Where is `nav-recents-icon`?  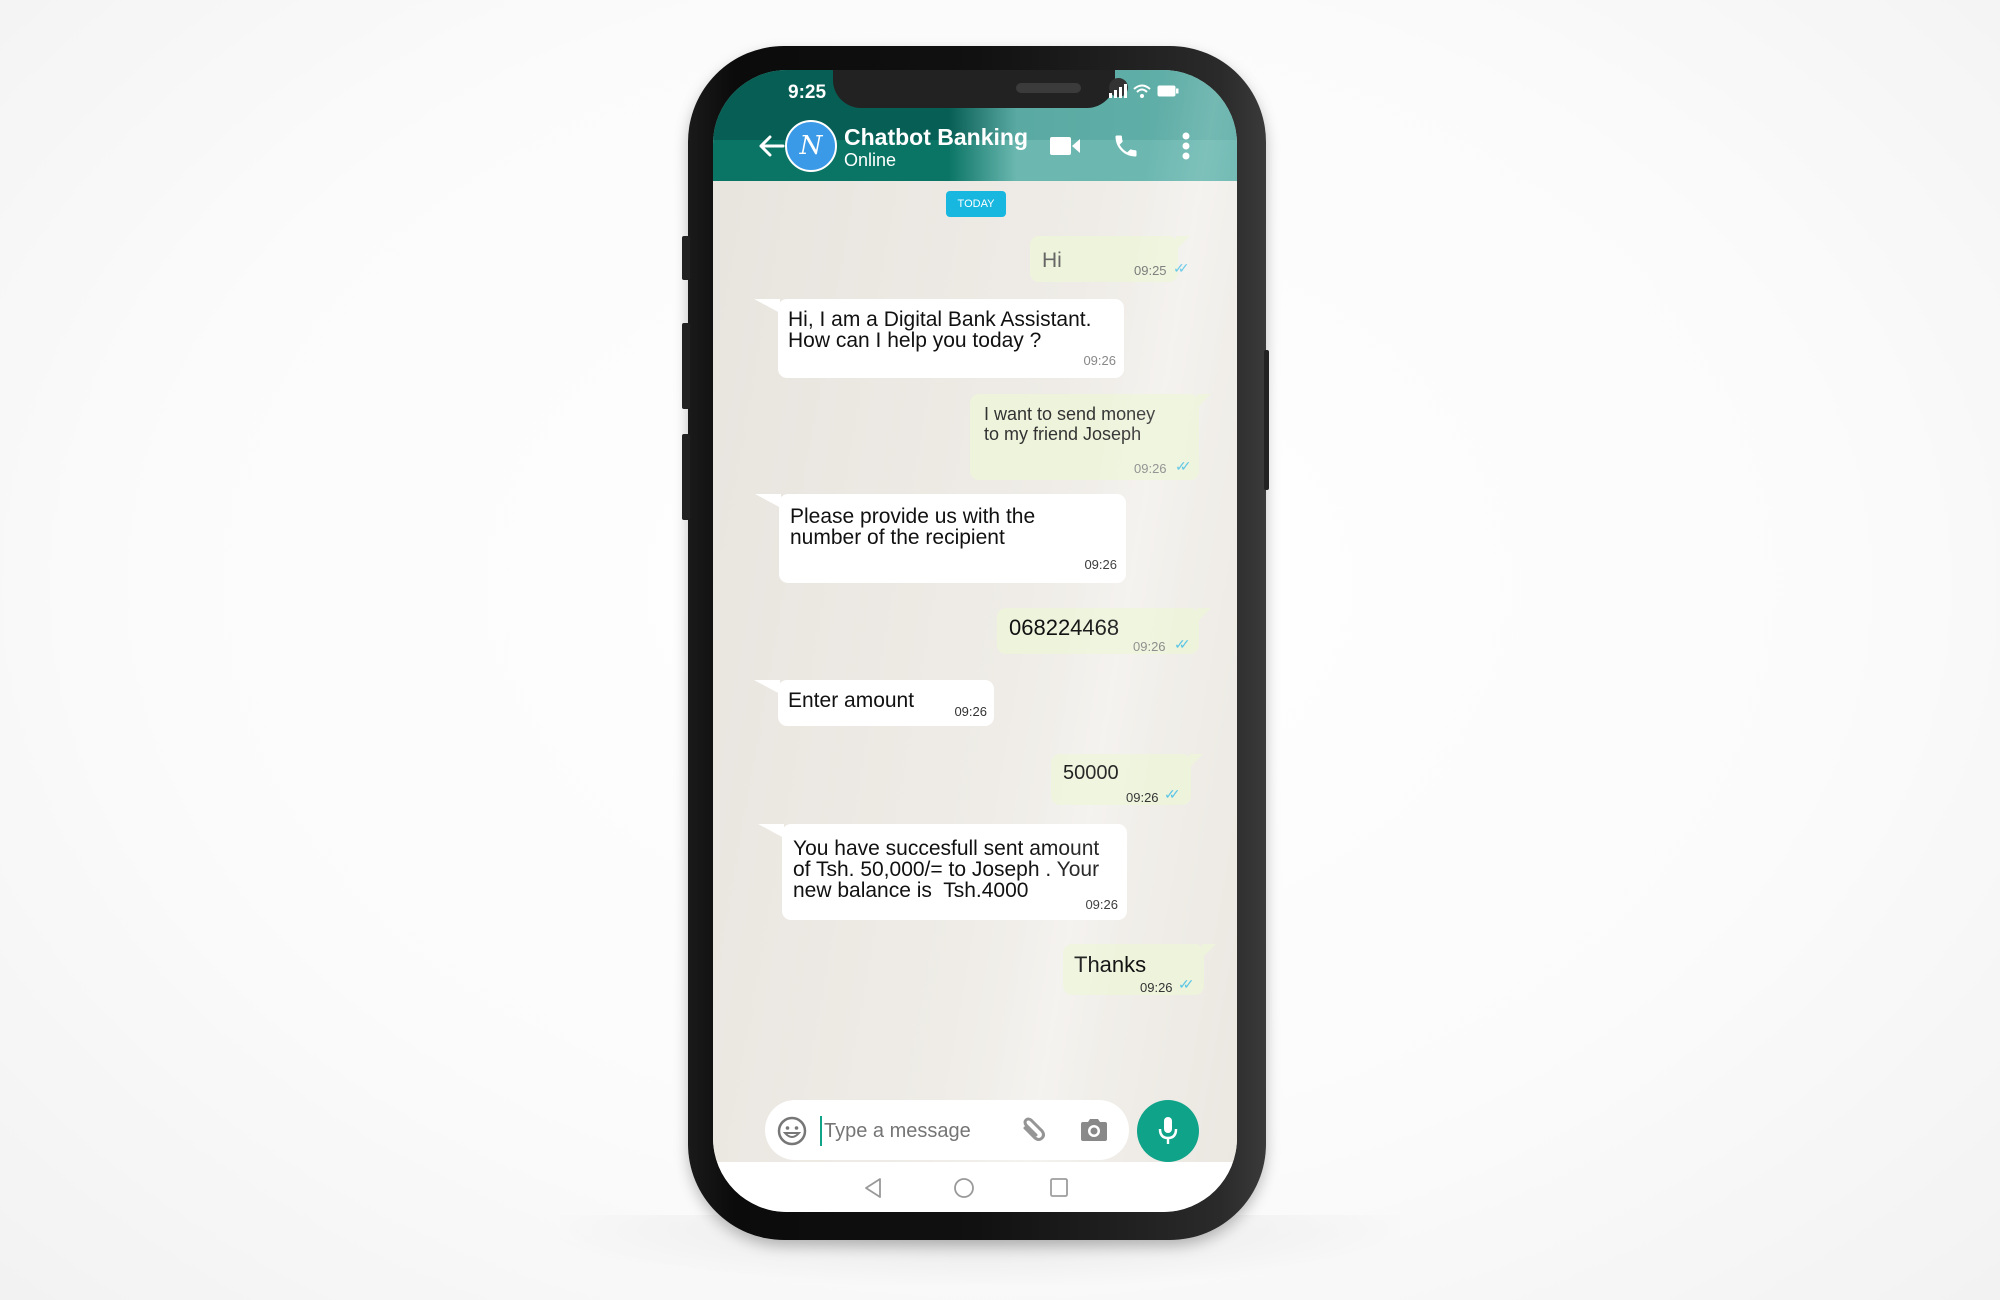
nav-recents-icon is located at coordinates (1059, 1188).